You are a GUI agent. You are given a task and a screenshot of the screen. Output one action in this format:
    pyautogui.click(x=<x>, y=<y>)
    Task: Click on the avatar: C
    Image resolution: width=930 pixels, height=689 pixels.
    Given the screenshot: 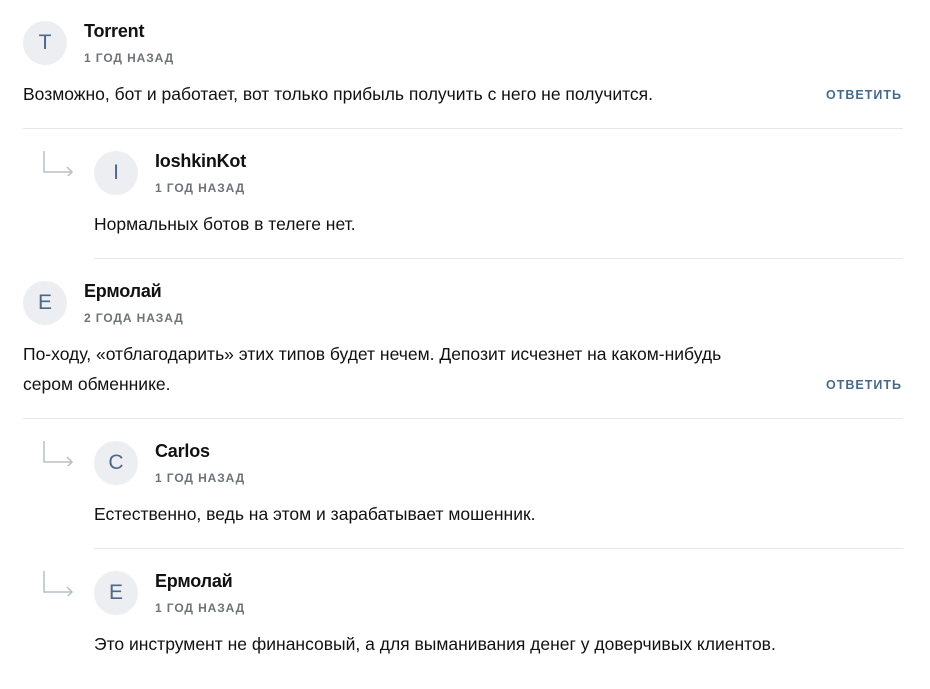 What is the action you would take?
    pyautogui.click(x=116, y=463)
    